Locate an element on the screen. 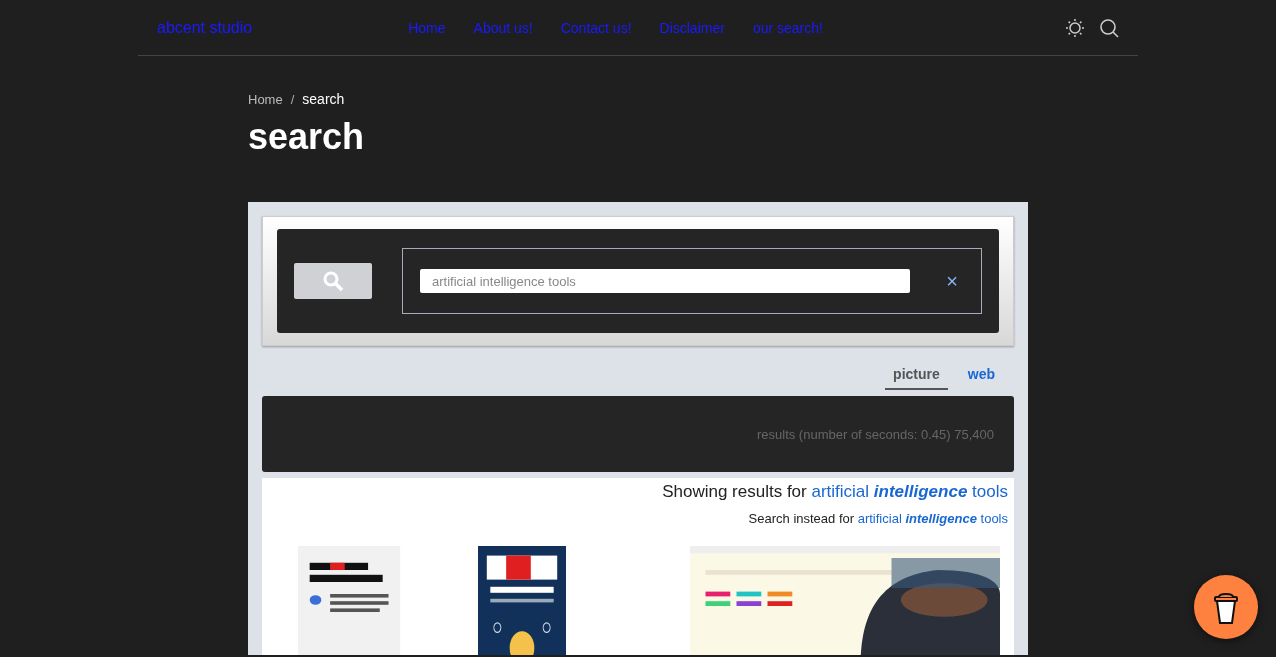  breadcrumb-item: search is located at coordinates (323, 99).